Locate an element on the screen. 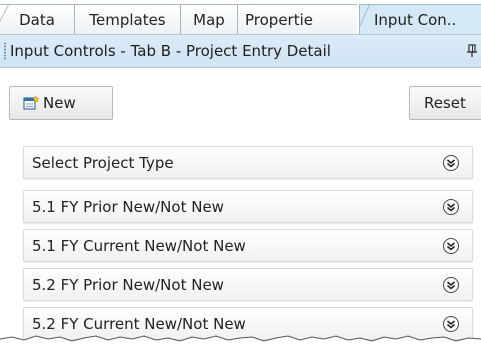 This screenshot has height=347, width=481. tab-strip: Data Templates Map Propertie Input Con.. is located at coordinates (240, 17).